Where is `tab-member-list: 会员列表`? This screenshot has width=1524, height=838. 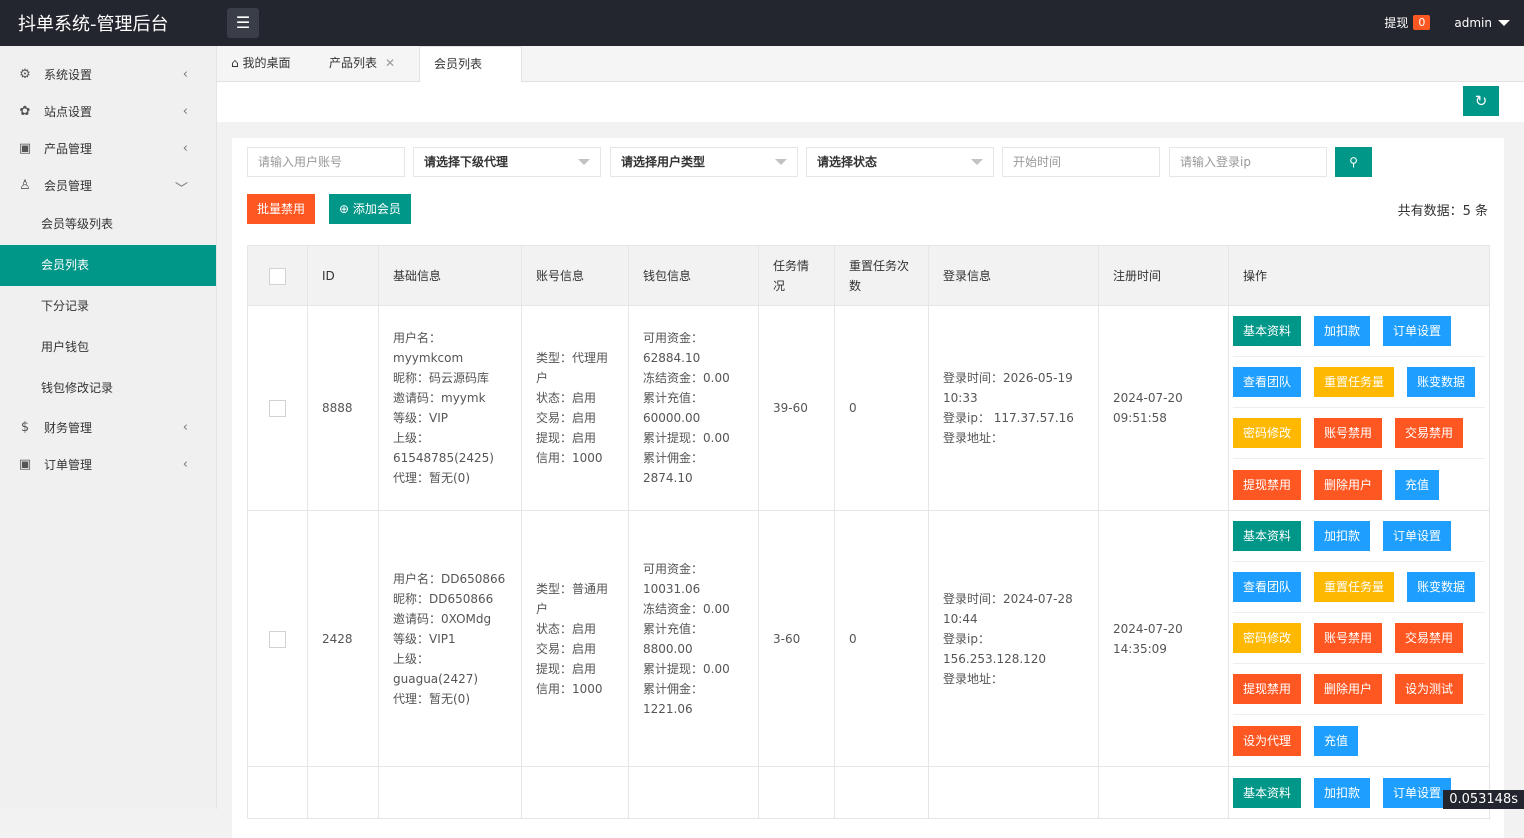 tab-member-list: 会员列表 is located at coordinates (470, 64).